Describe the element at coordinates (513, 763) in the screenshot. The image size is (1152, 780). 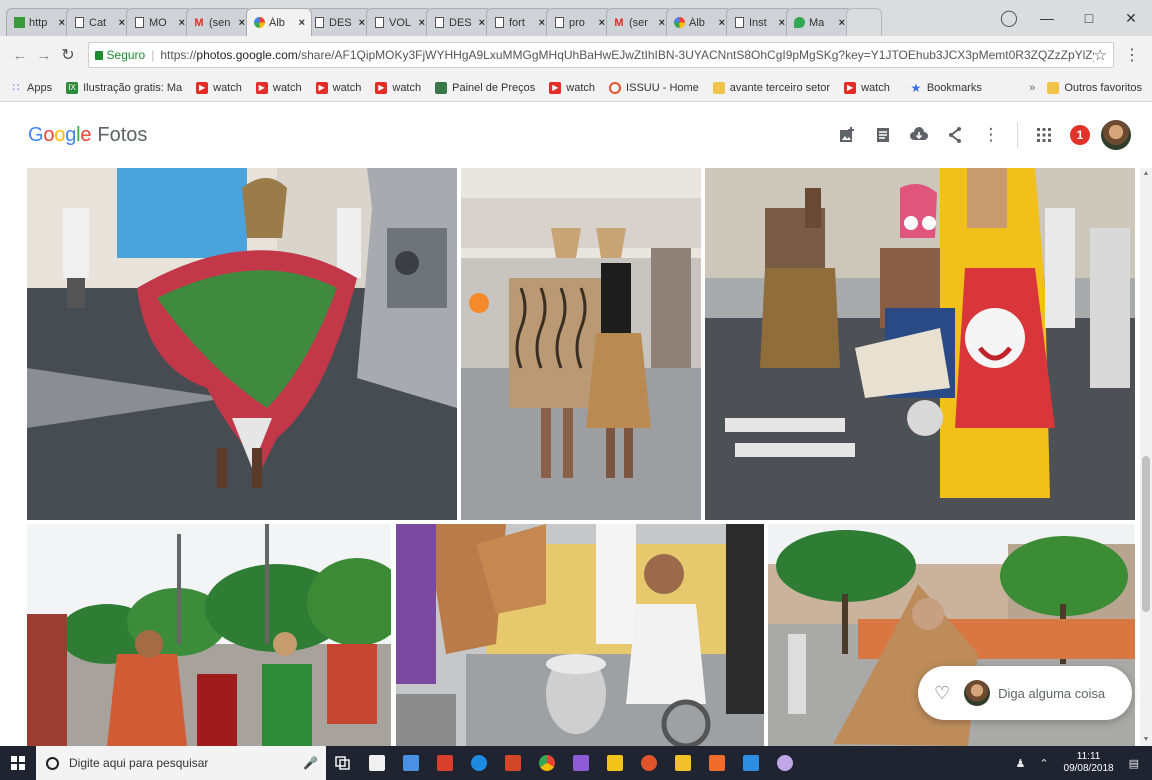
I see `powerpoint-icon` at that location.